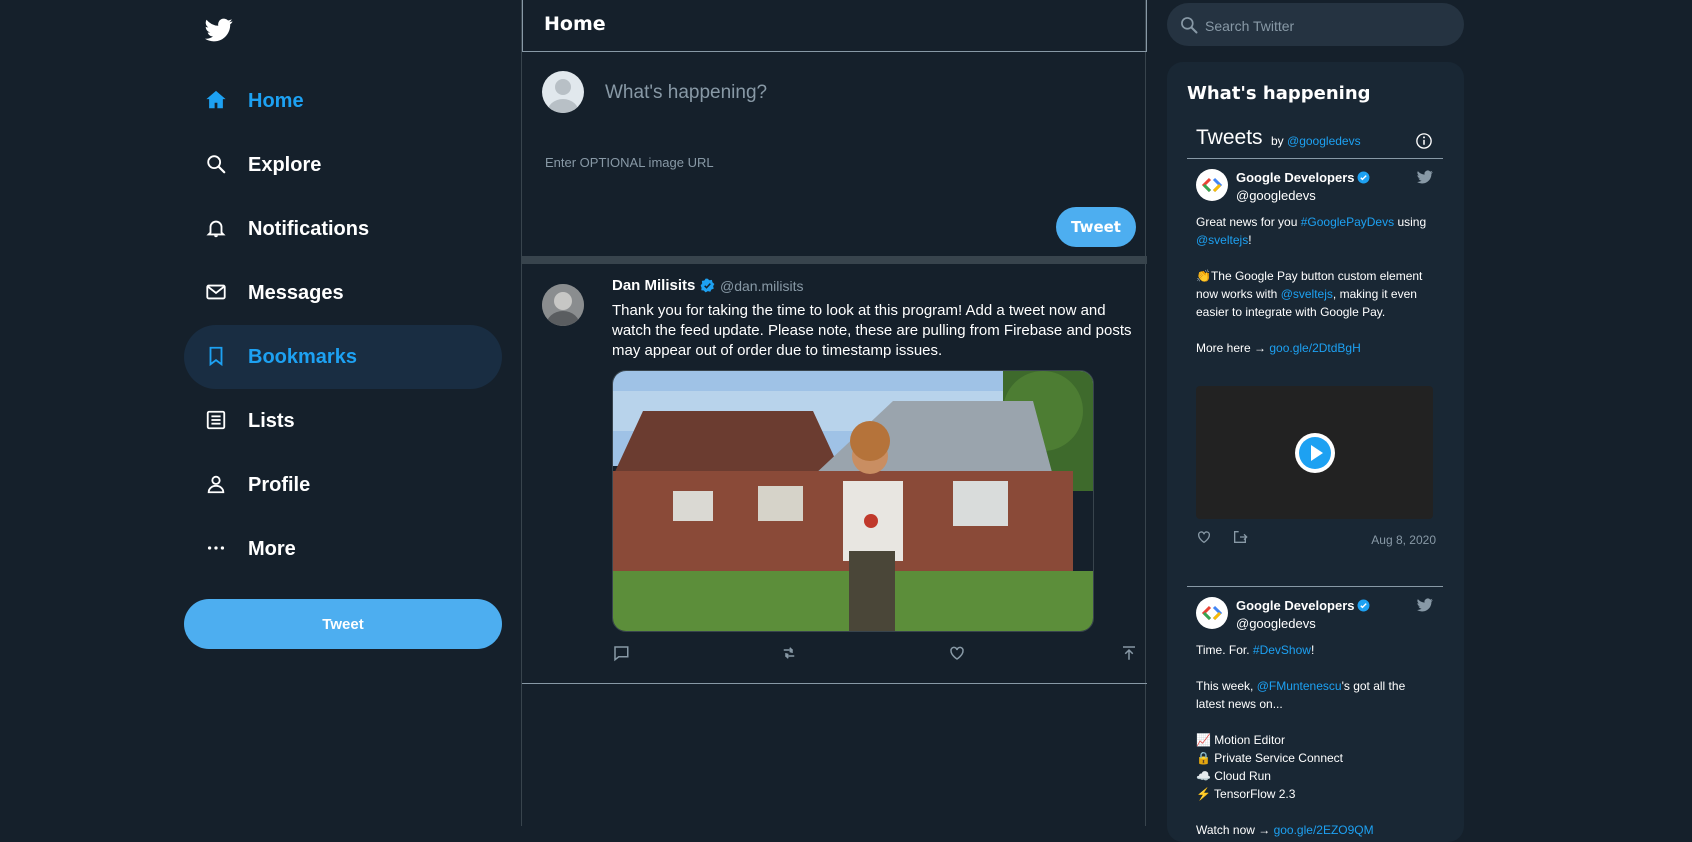 Image resolution: width=1692 pixels, height=842 pixels. What do you see at coordinates (272, 549) in the screenshot?
I see `nav-label-more: More` at bounding box center [272, 549].